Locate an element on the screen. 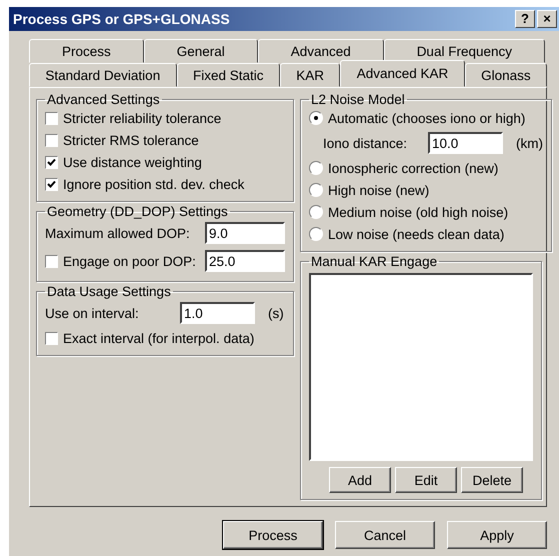 This screenshot has height=556, width=559. action-button: Add is located at coordinates (360, 480).